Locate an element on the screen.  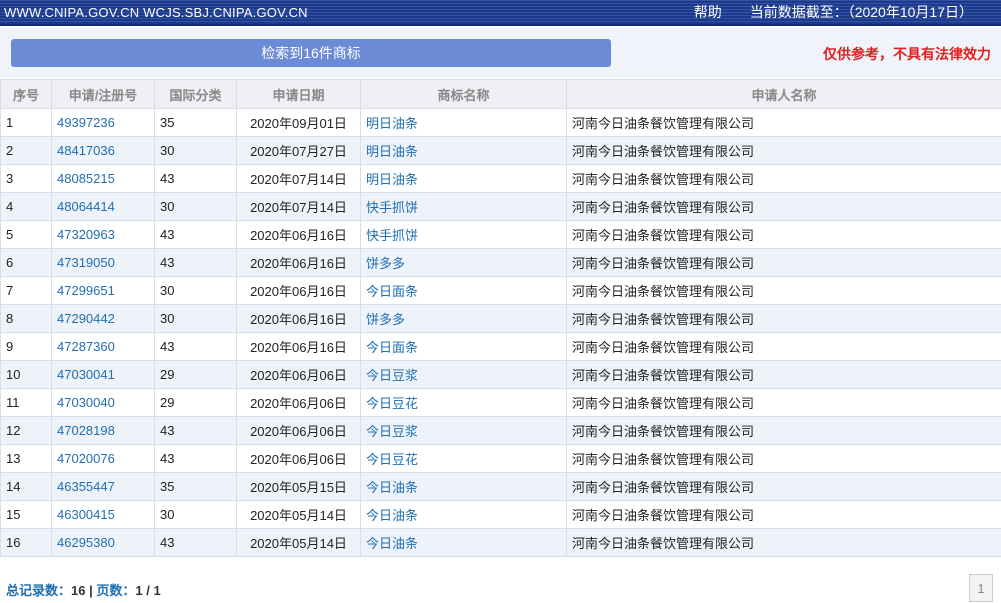
data-date-text: 当前数据截至：（2020年10月17日） is located at coordinates (861, 12).